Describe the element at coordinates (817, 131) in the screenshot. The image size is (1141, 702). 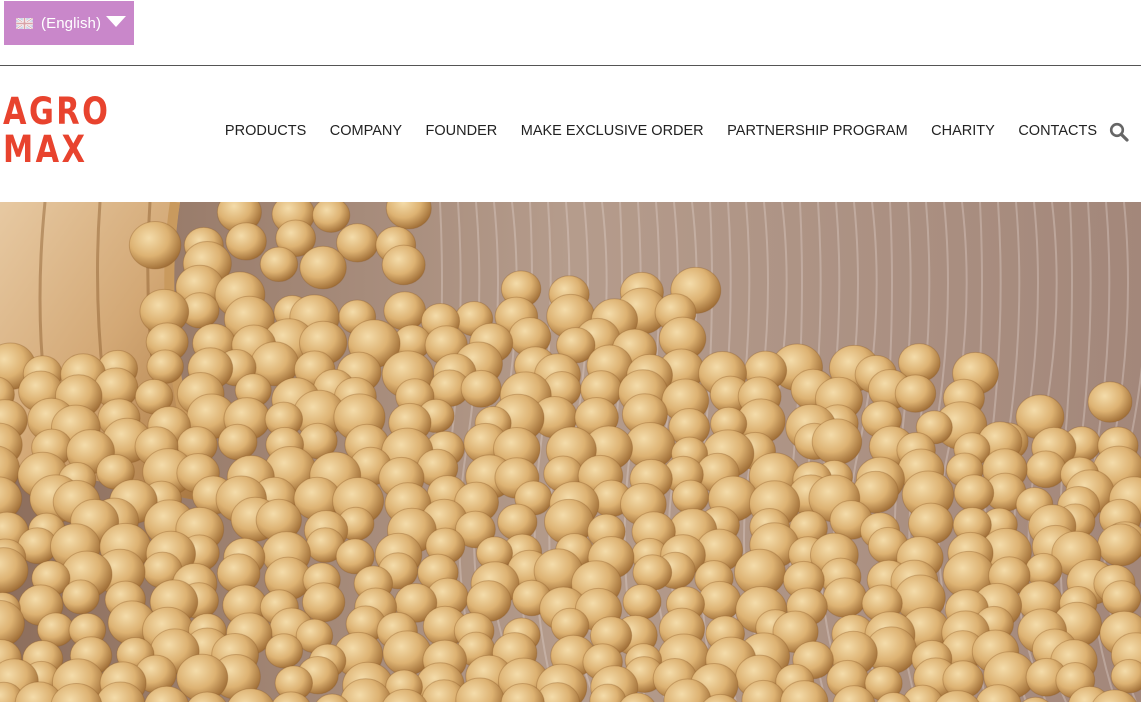
I see `nav-item-partnership: PARTNERSHIP PROGRAM` at that location.